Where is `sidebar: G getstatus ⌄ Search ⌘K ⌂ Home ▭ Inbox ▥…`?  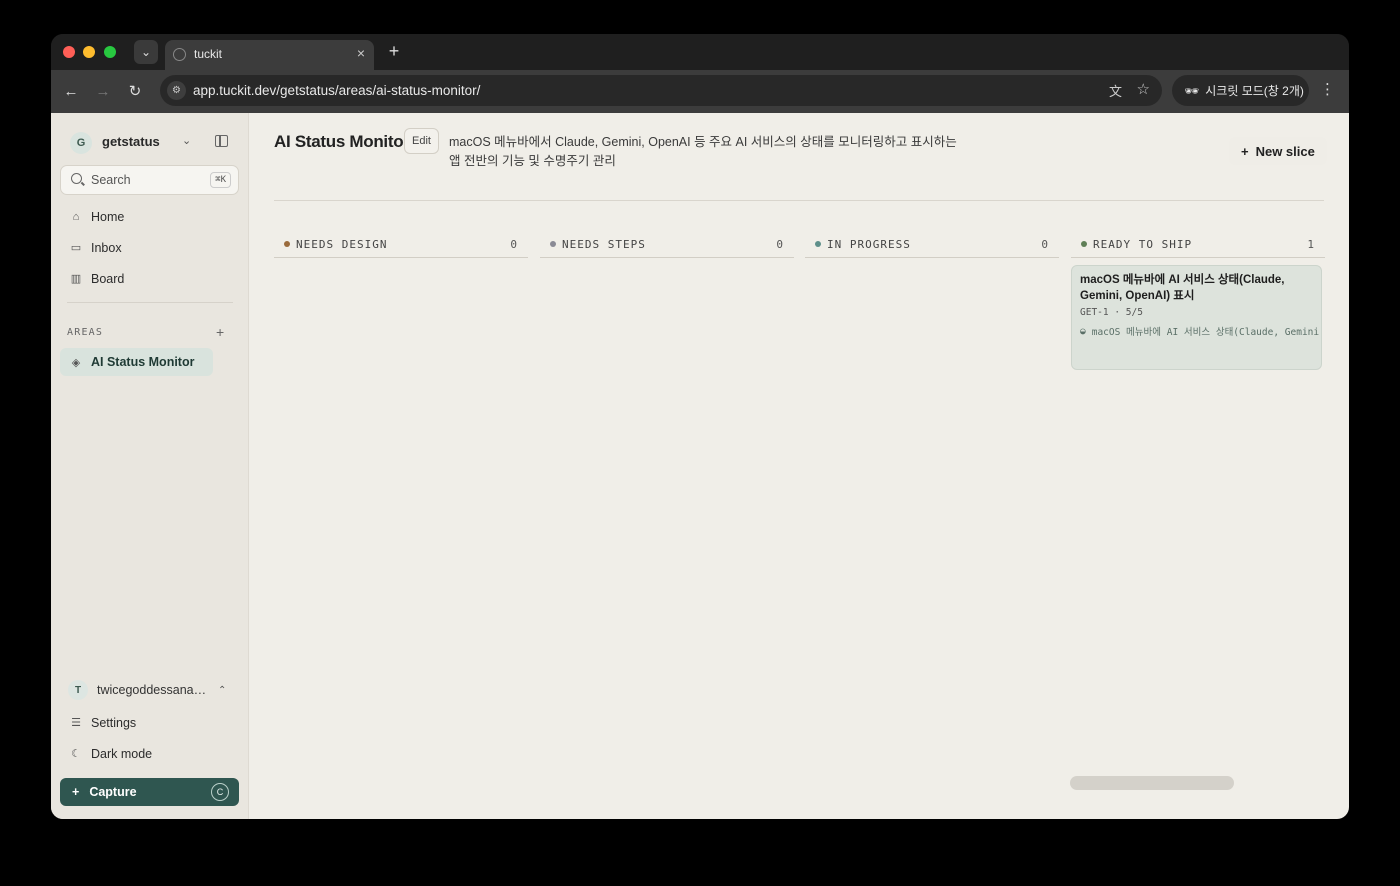
sidebar: G getstatus ⌄ Search ⌘K ⌂ Home ▭ Inbox ▥… is located at coordinates (150, 466).